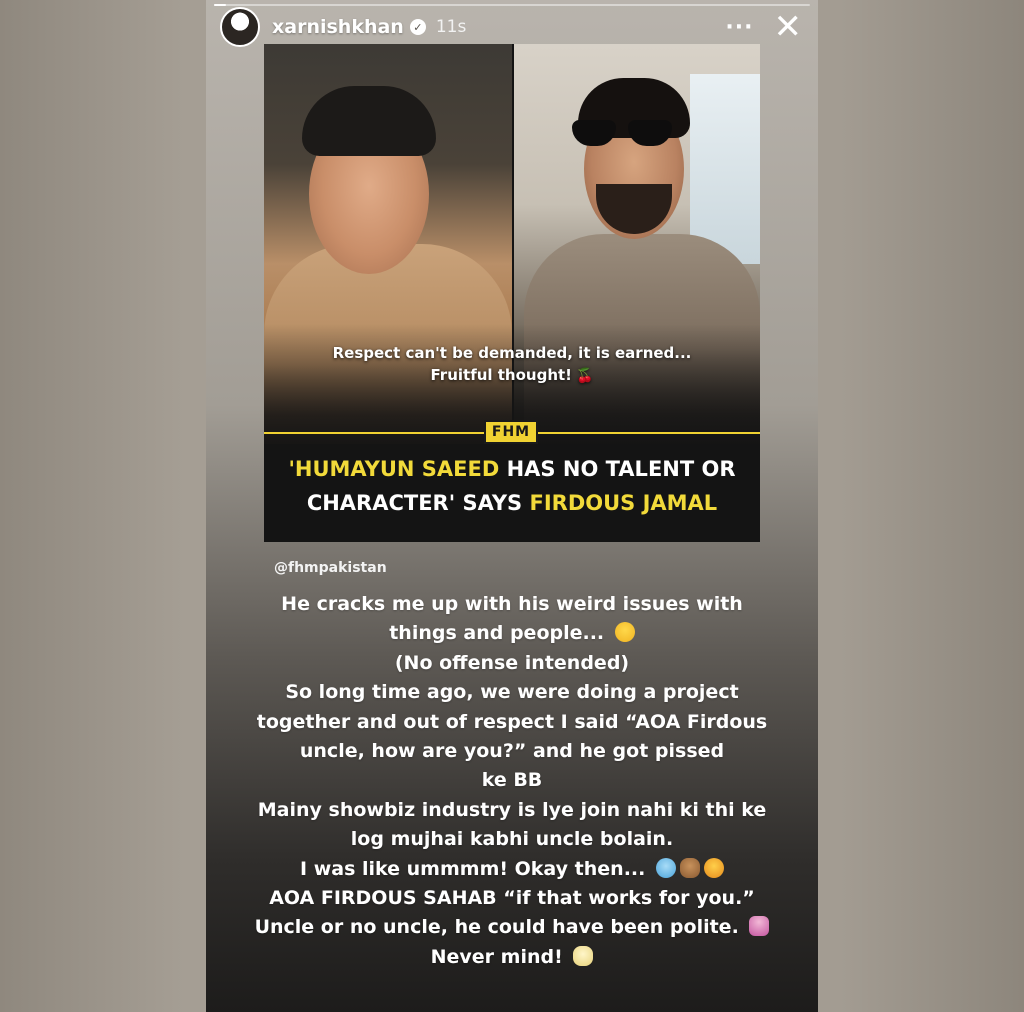 Image resolution: width=1024 pixels, height=1012 pixels. I want to click on mention-tag: @fhmpakistan, so click(330, 568).